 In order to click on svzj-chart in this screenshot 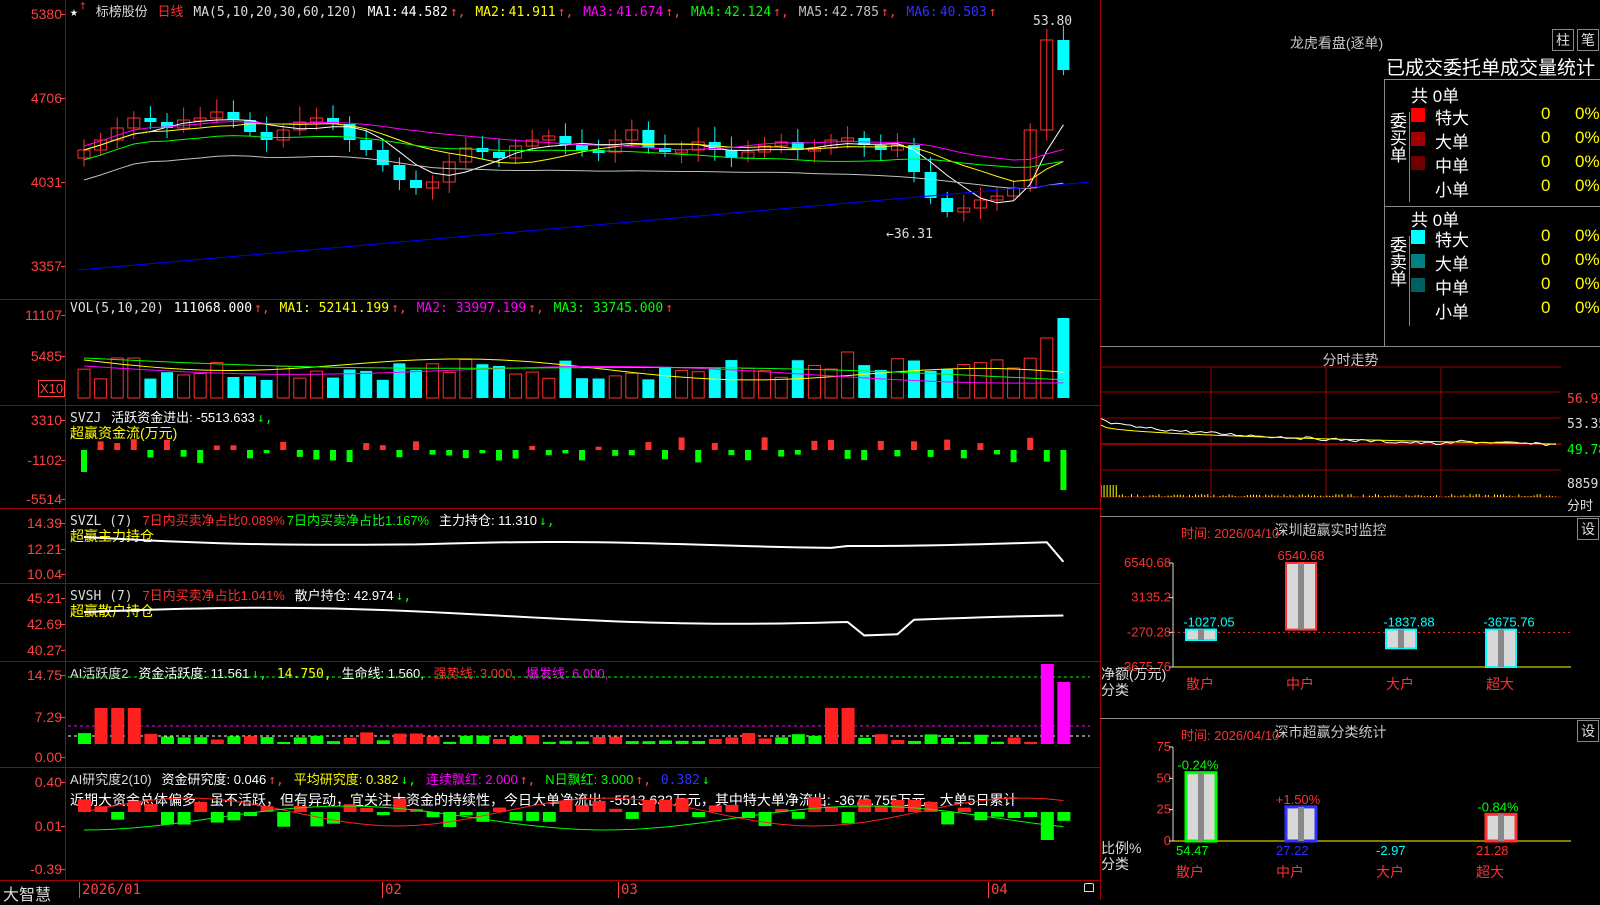, I will do `click(550, 457)`.